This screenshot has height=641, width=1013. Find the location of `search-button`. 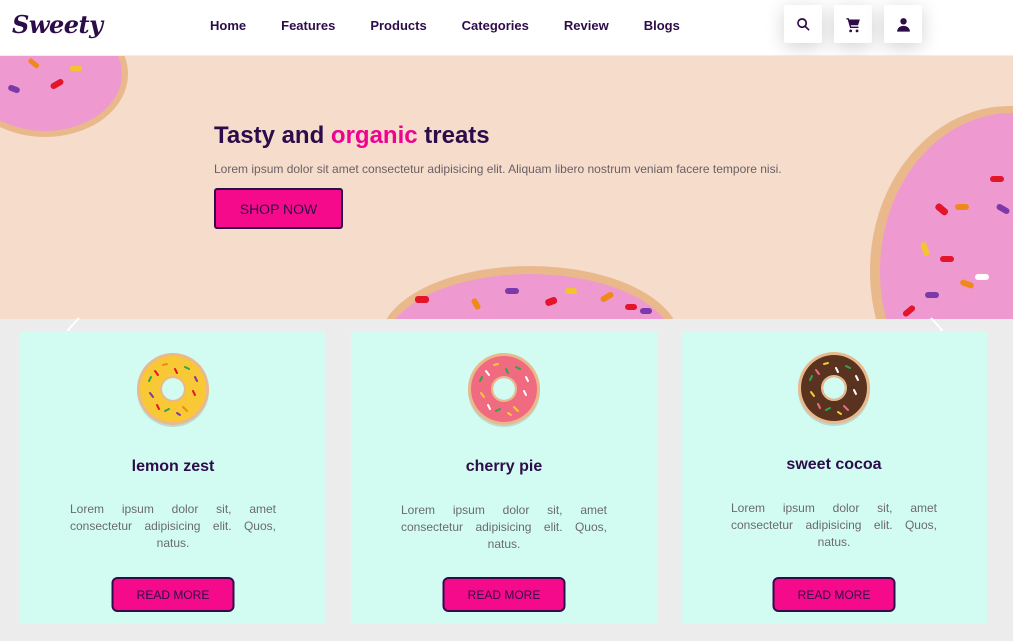

search-button is located at coordinates (803, 24).